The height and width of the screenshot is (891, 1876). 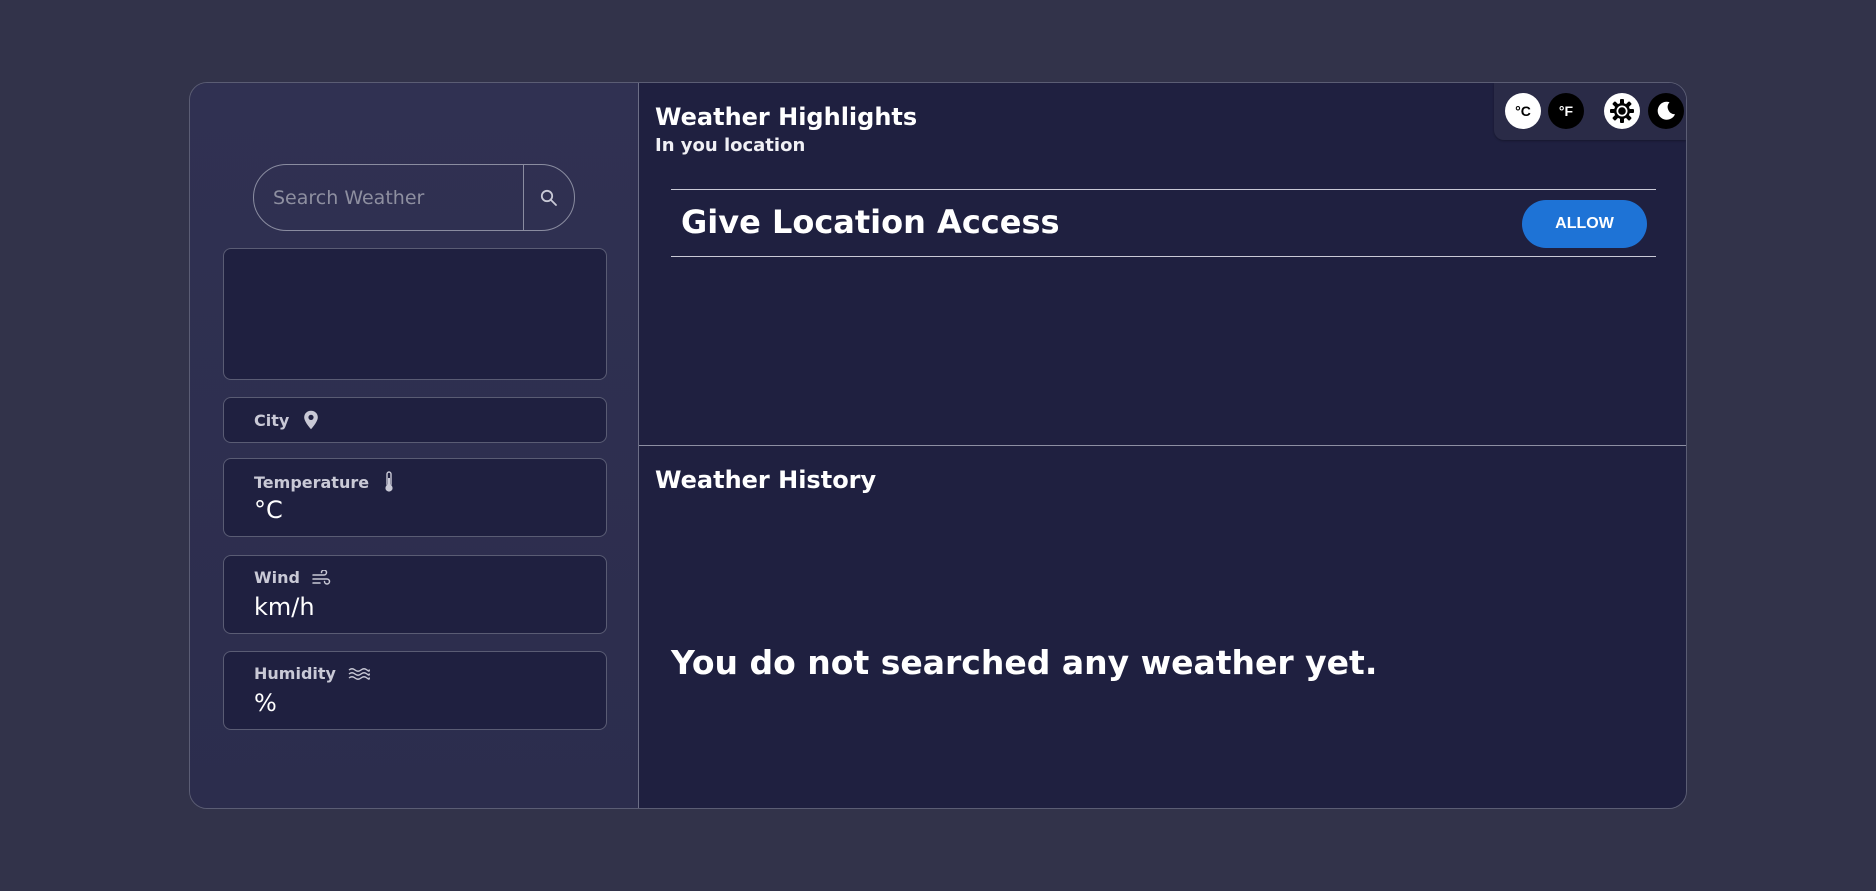 I want to click on wind-card: Wind km/h, so click(x=415, y=594).